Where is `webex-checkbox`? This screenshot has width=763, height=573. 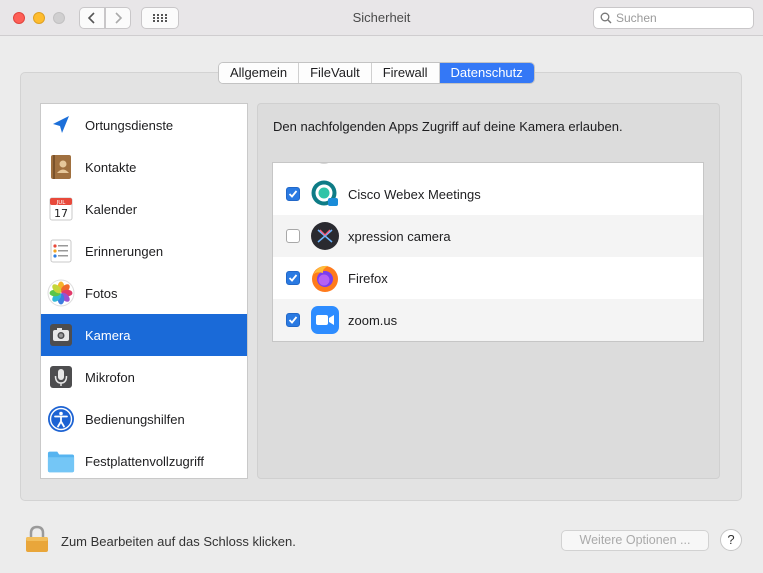
webex-checkbox is located at coordinates (293, 194).